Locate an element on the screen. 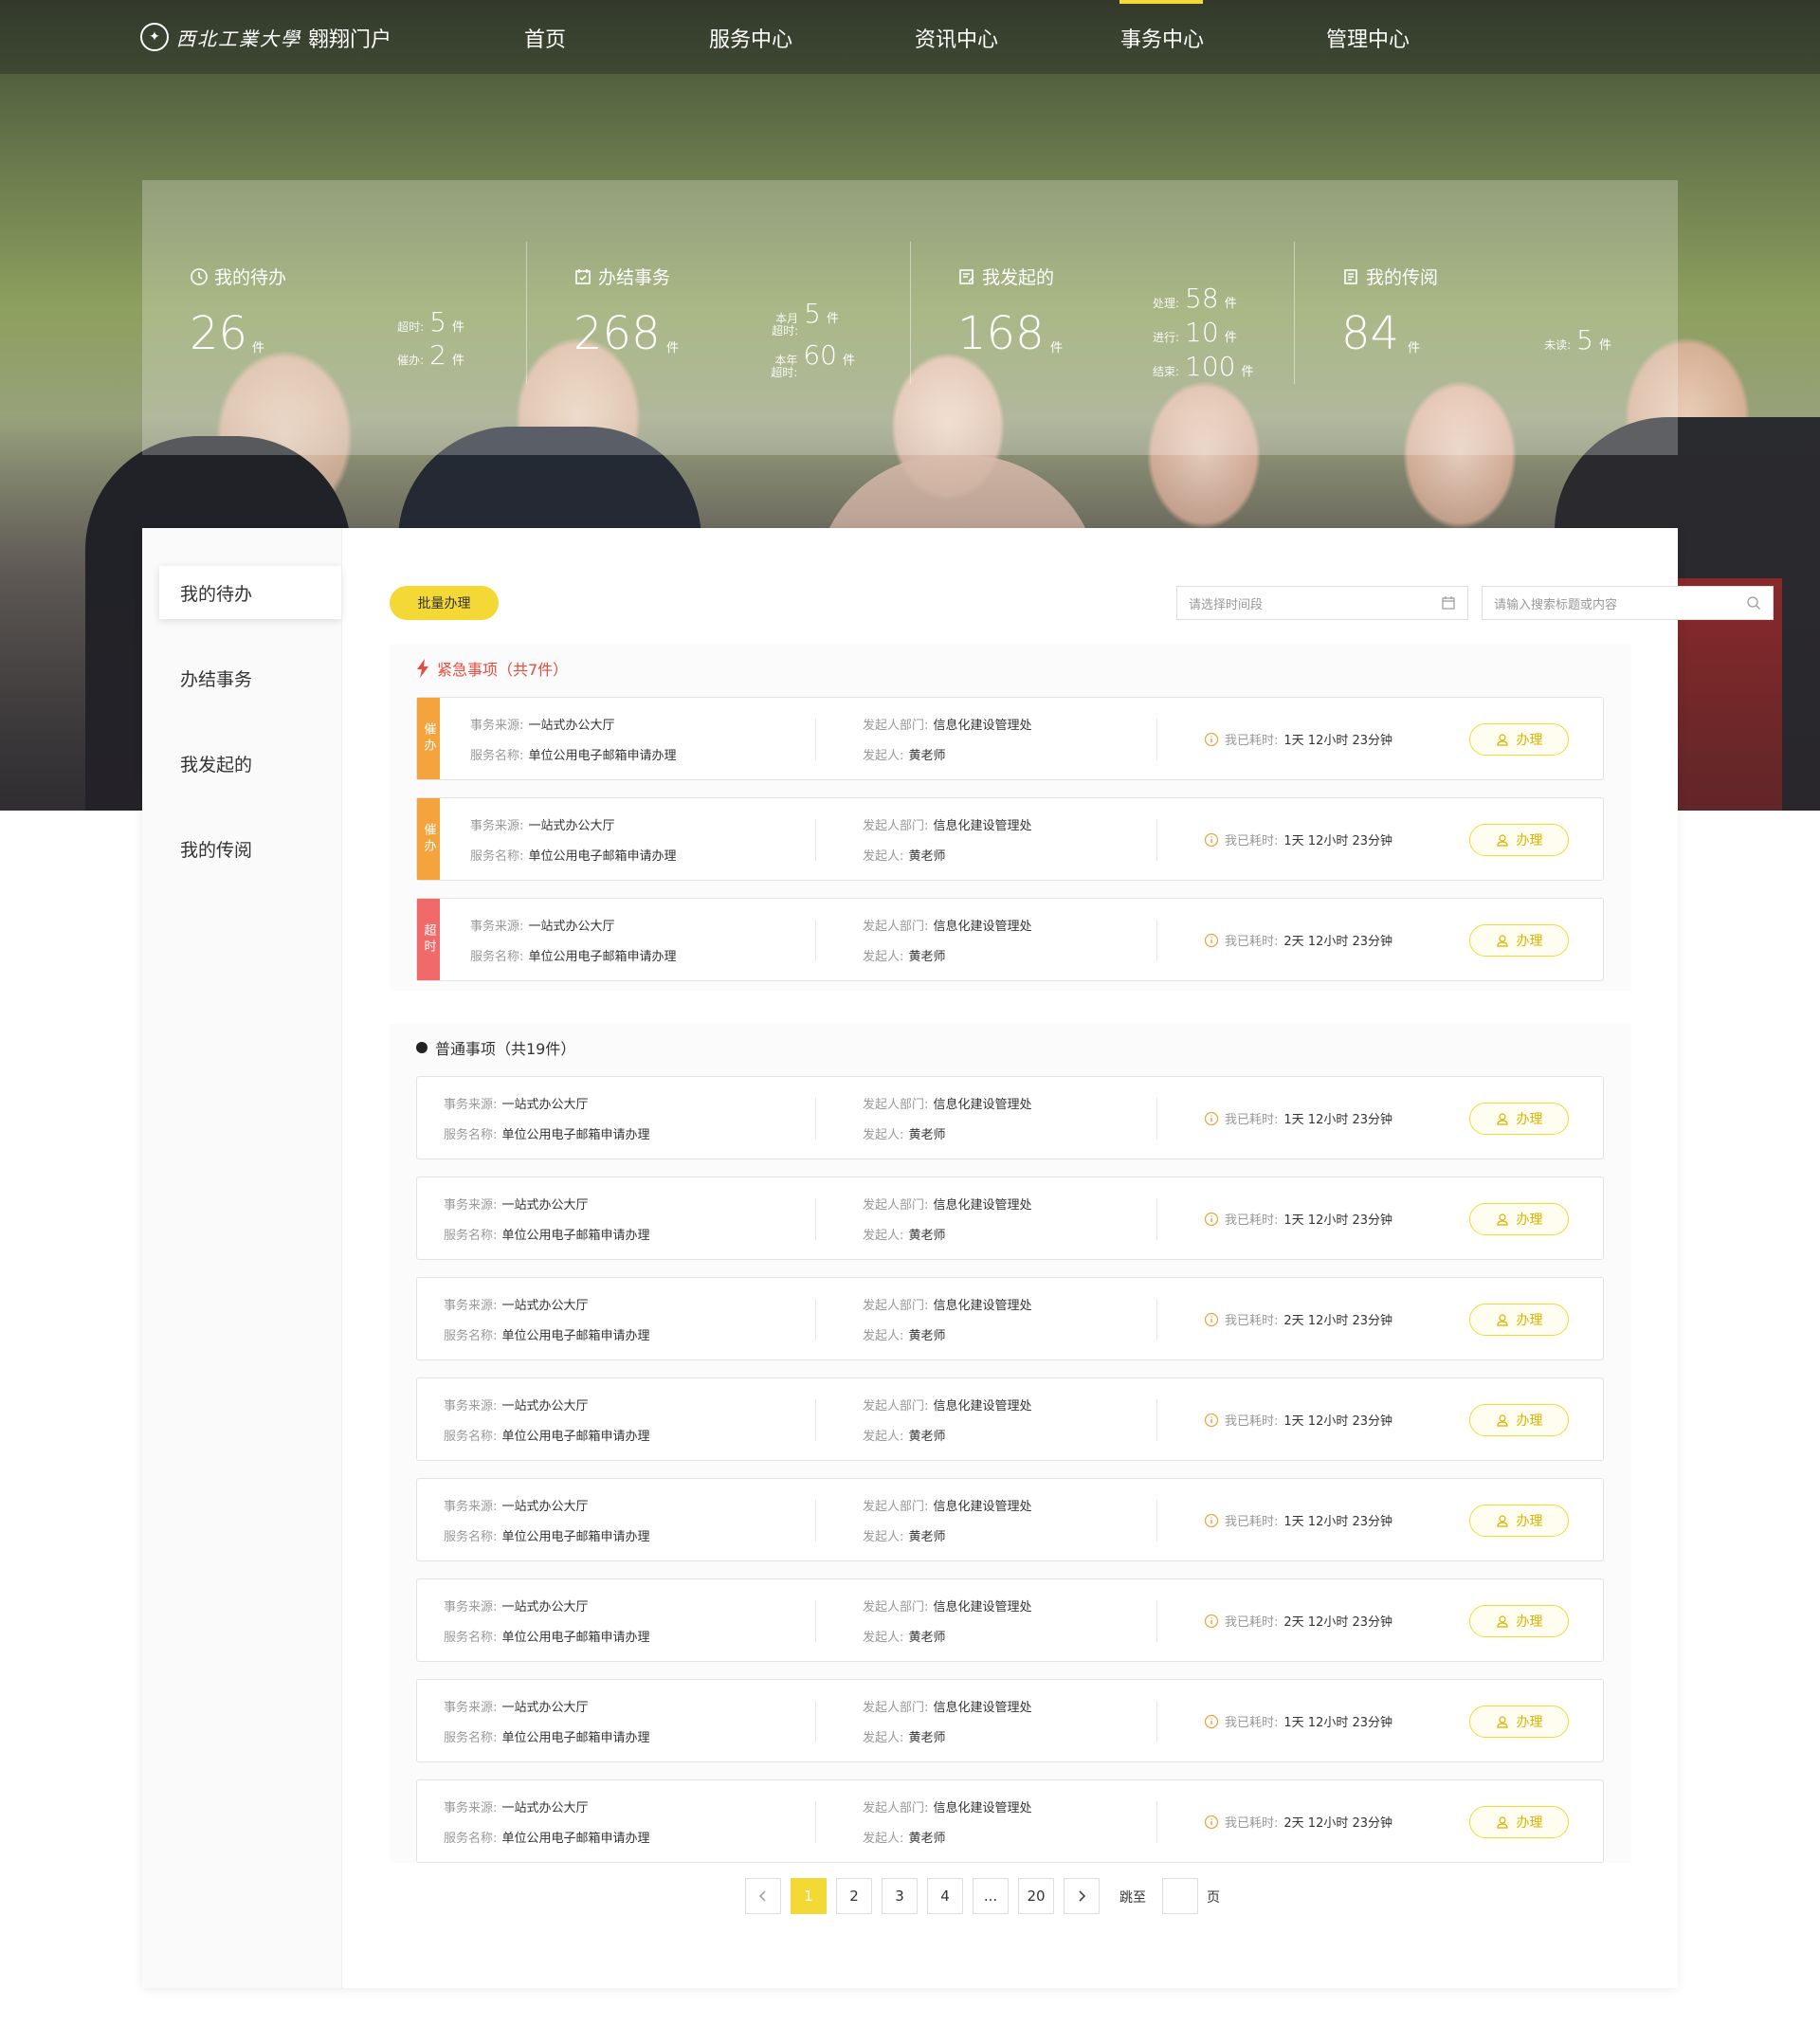 This screenshot has height=2025, width=1820. elapsed-value: 2天 12小时 23分钟 is located at coordinates (1338, 1321).